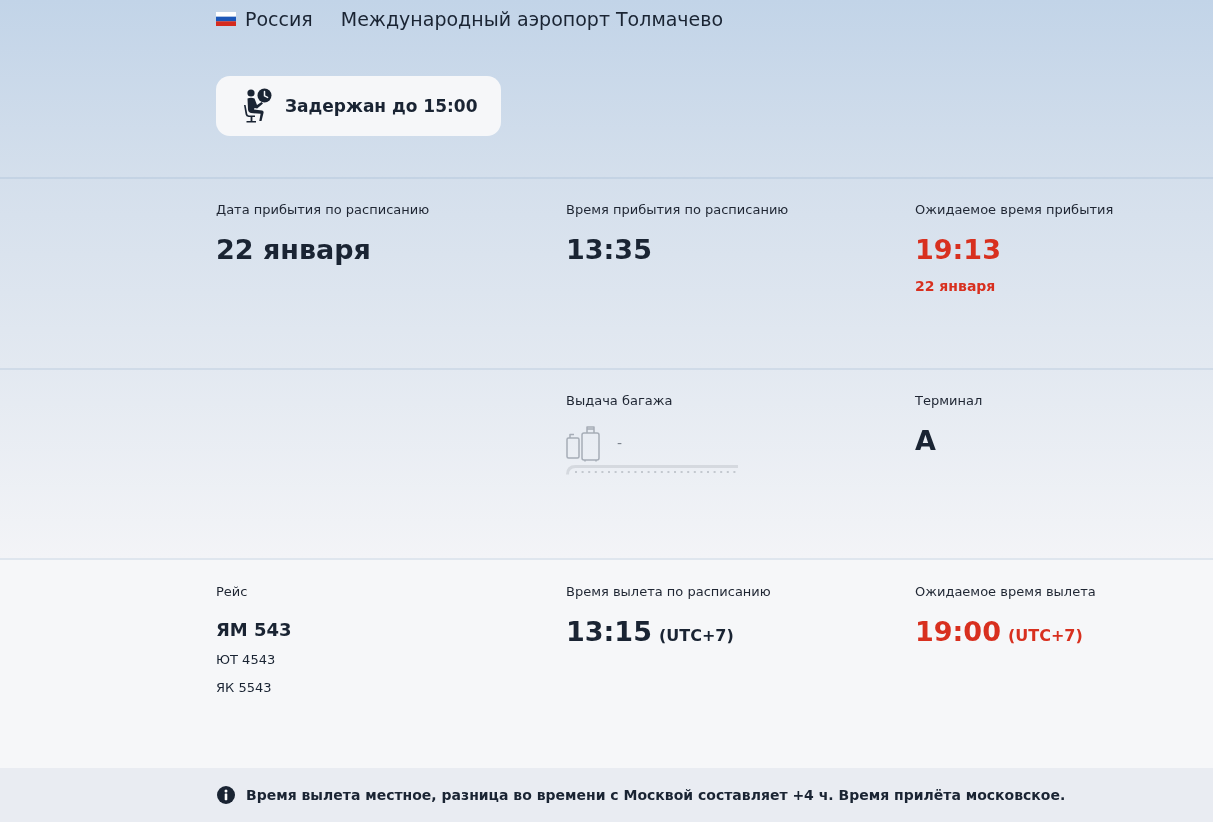 The height and width of the screenshot is (822, 1213). What do you see at coordinates (323, 210) in the screenshot?
I see `field-label: Дата прибытия по расписанию` at bounding box center [323, 210].